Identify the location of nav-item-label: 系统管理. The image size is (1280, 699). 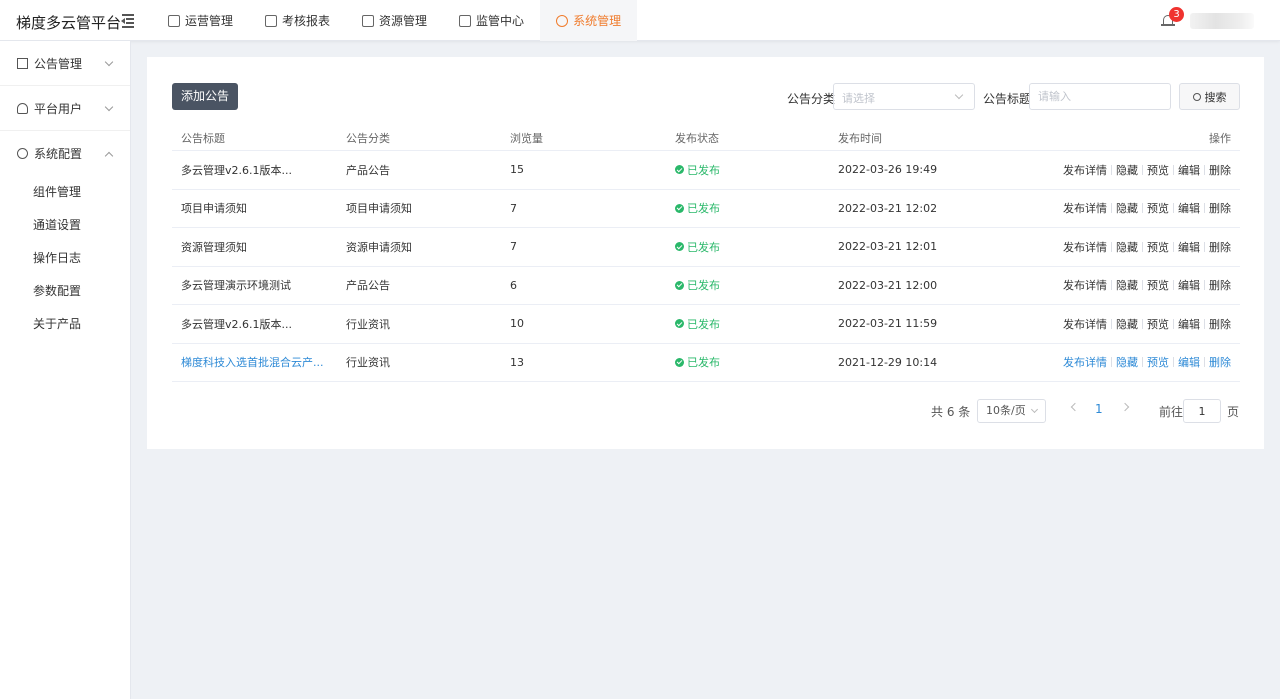
(597, 21).